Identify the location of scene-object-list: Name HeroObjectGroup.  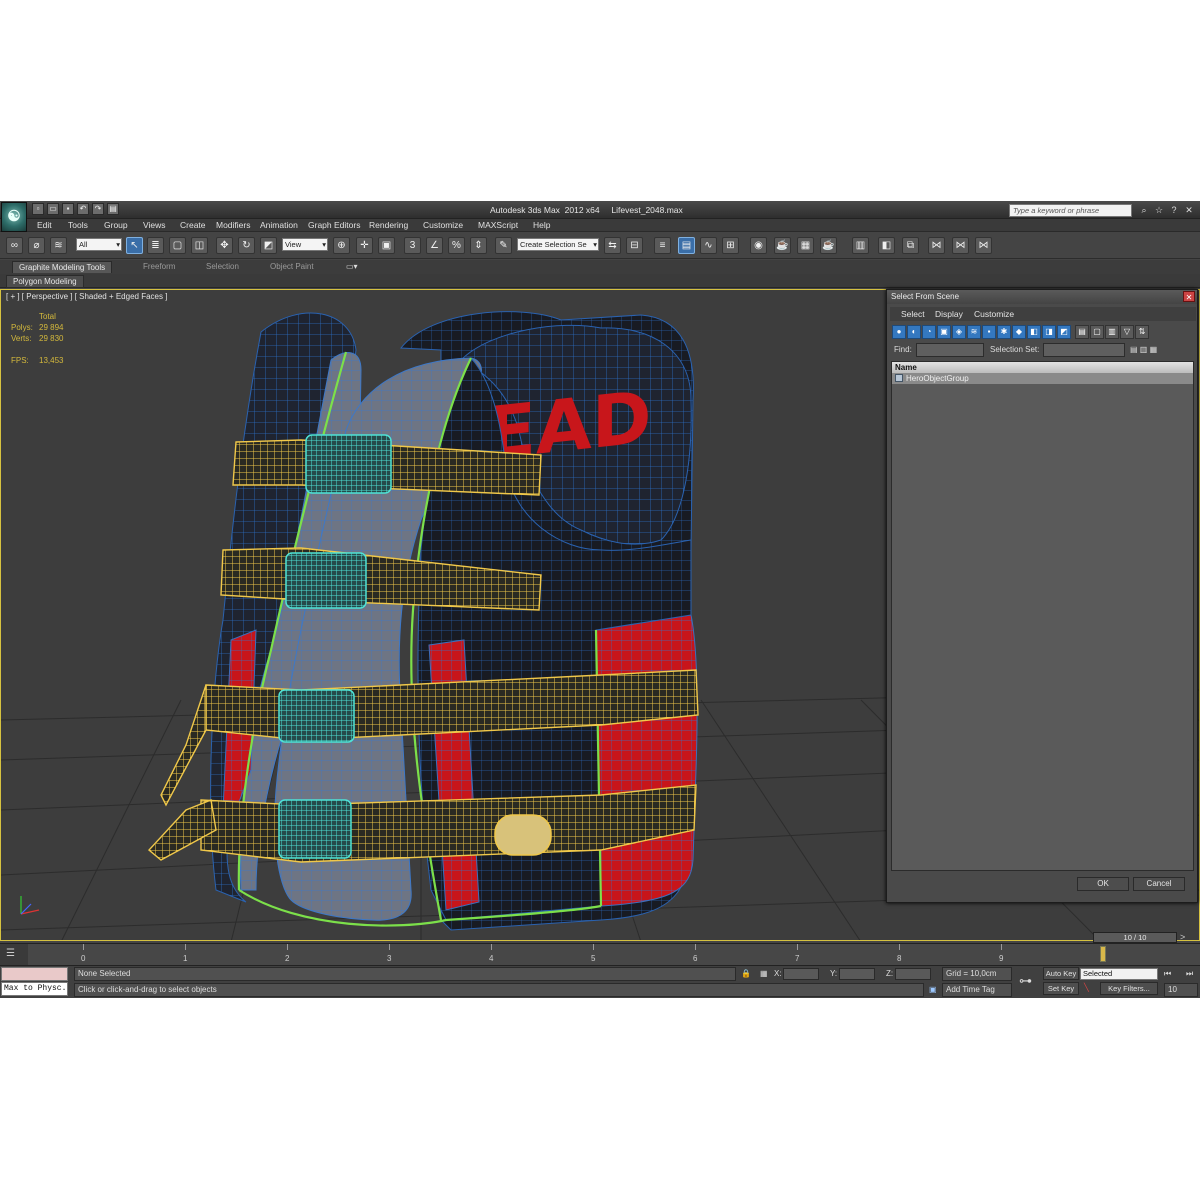
(1042, 616).